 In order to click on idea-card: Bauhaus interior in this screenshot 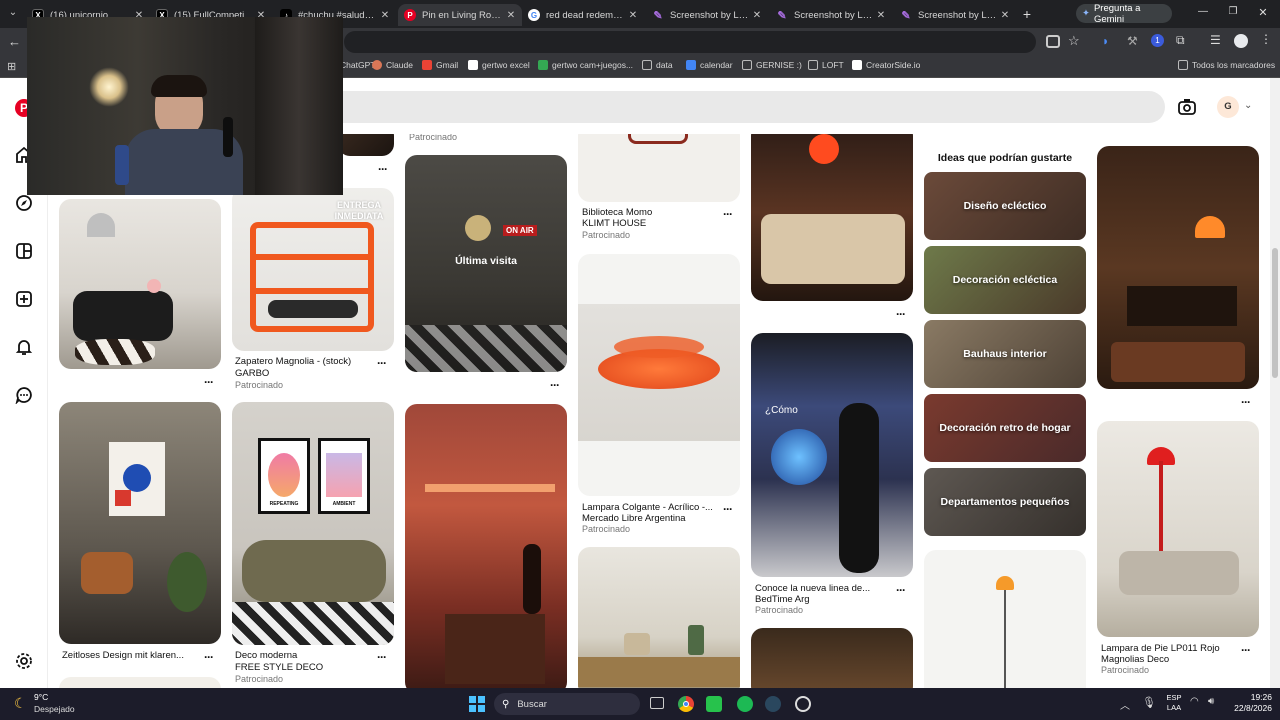, I will do `click(1005, 354)`.